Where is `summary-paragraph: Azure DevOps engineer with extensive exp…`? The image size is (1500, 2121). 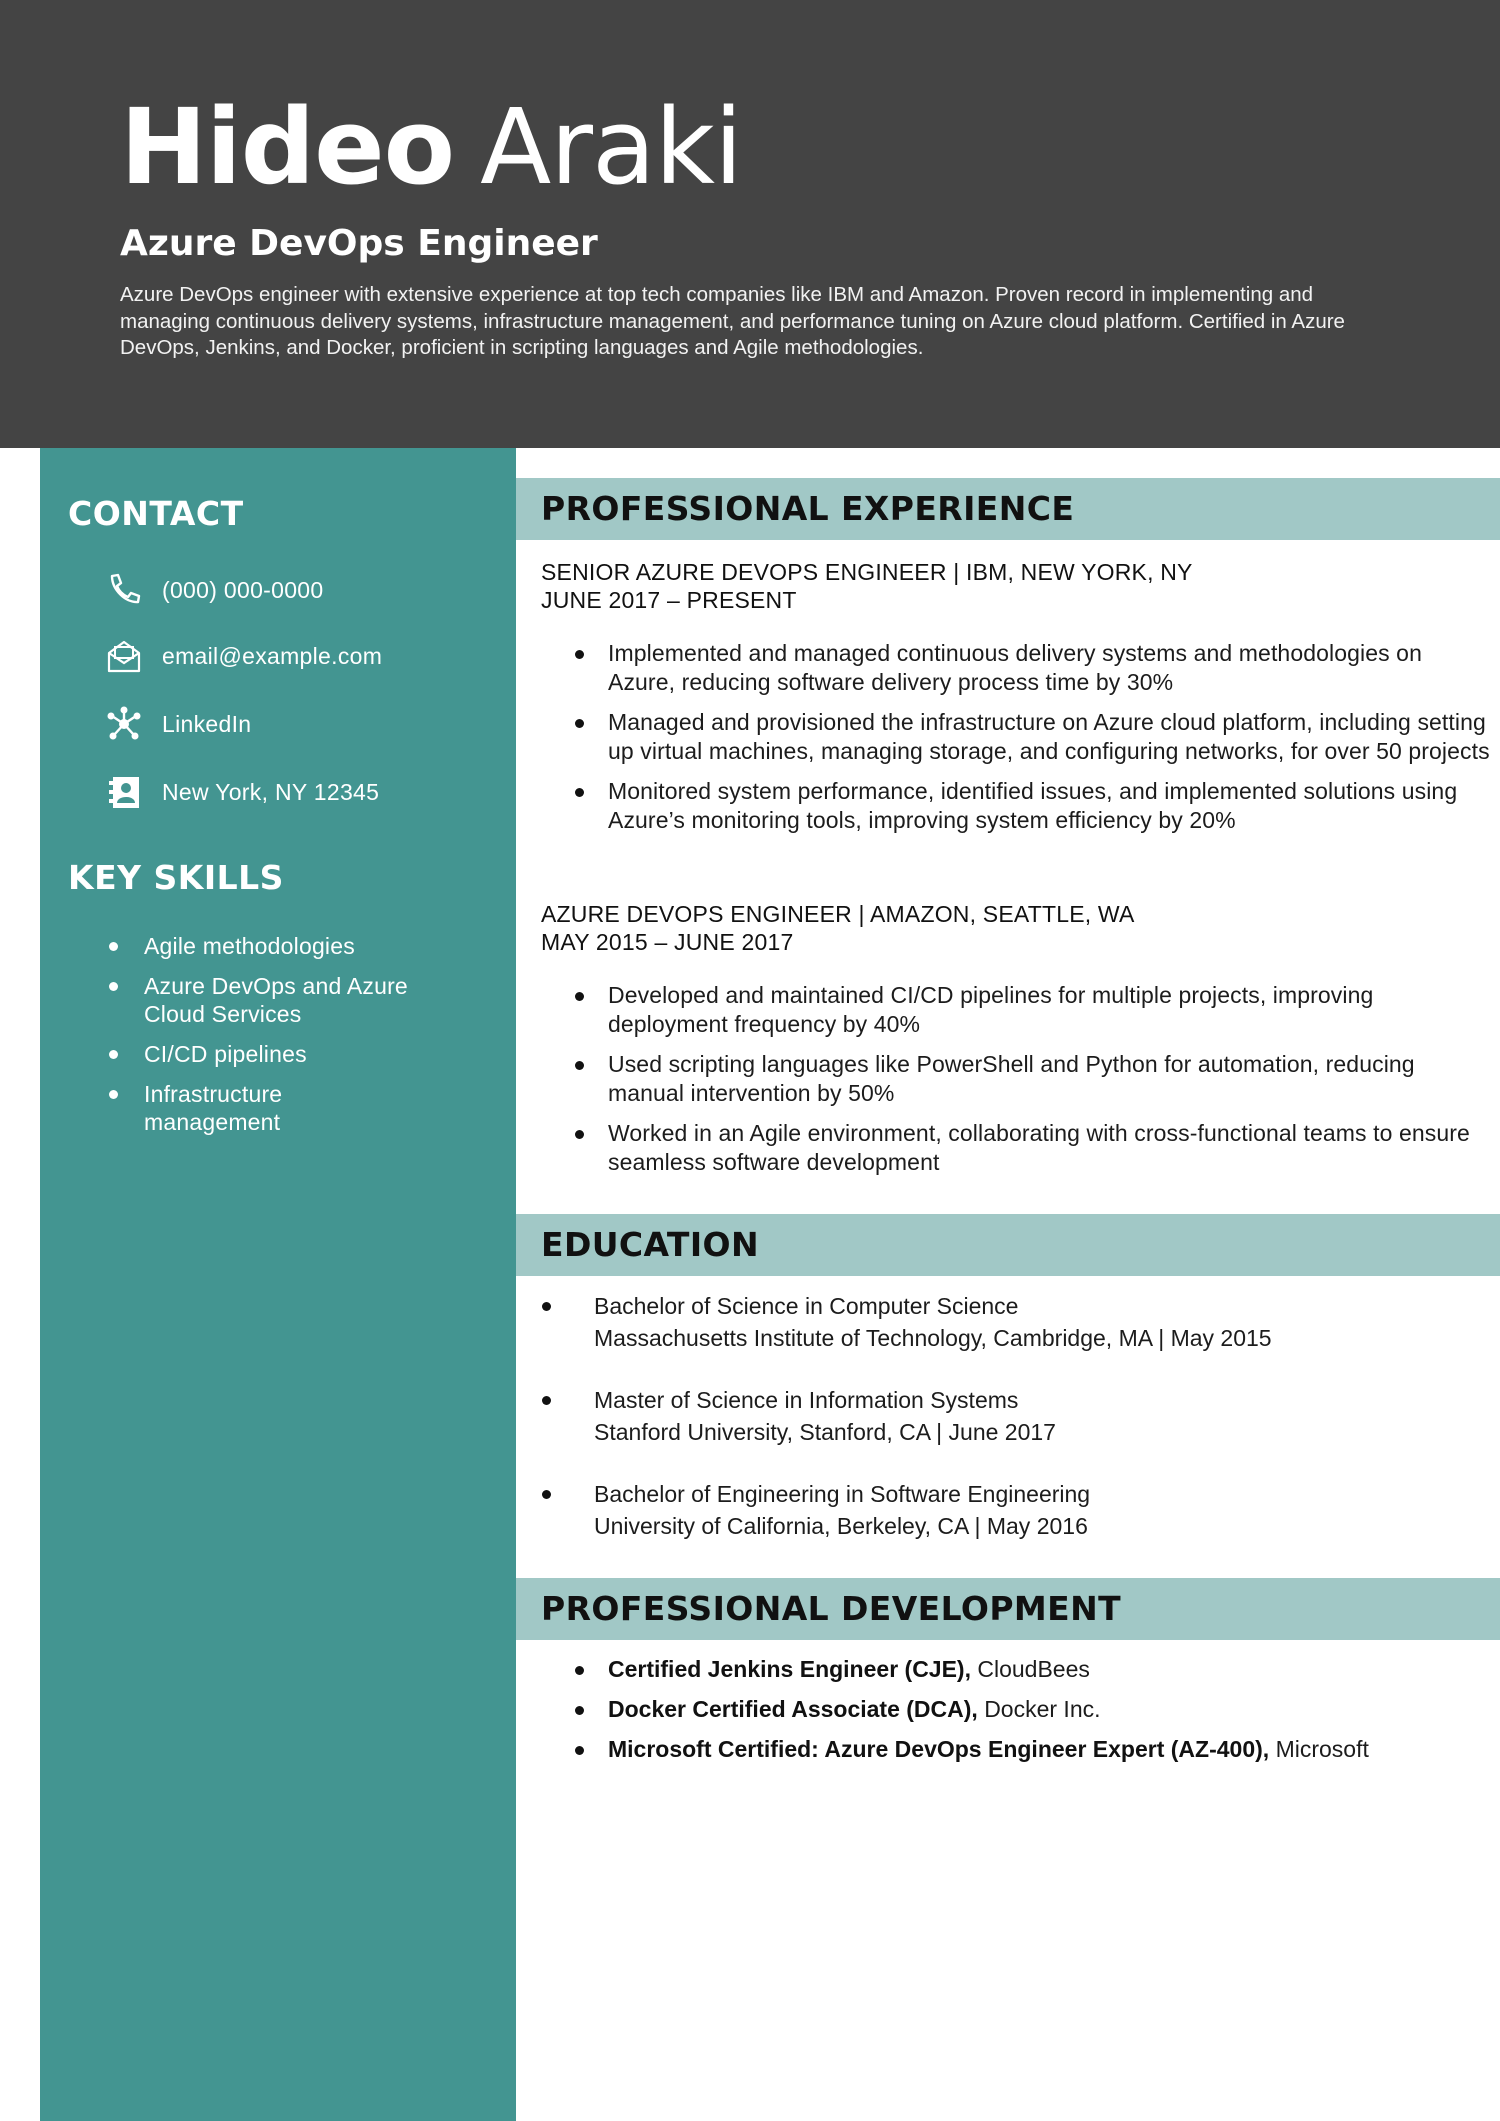 summary-paragraph: Azure DevOps engineer with extensive exp… is located at coordinates (732, 321).